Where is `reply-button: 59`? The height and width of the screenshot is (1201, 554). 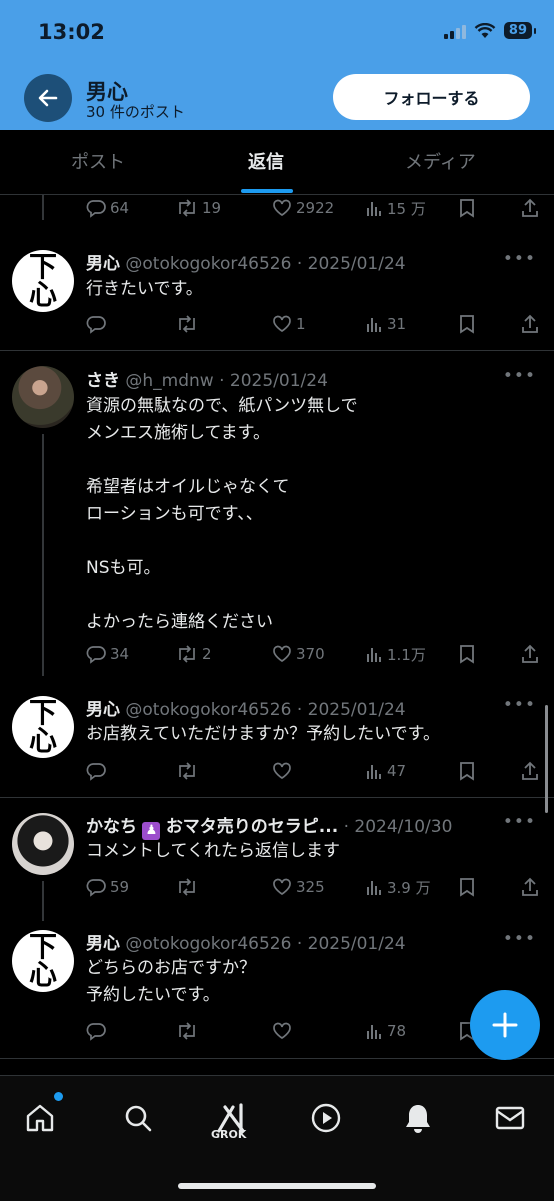
reply-button: 59 is located at coordinates (107, 887).